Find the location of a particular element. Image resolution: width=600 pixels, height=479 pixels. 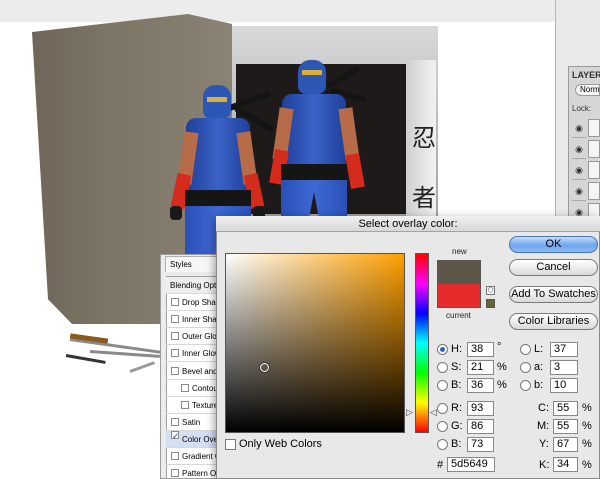

ok-button: OK is located at coordinates (553, 244).